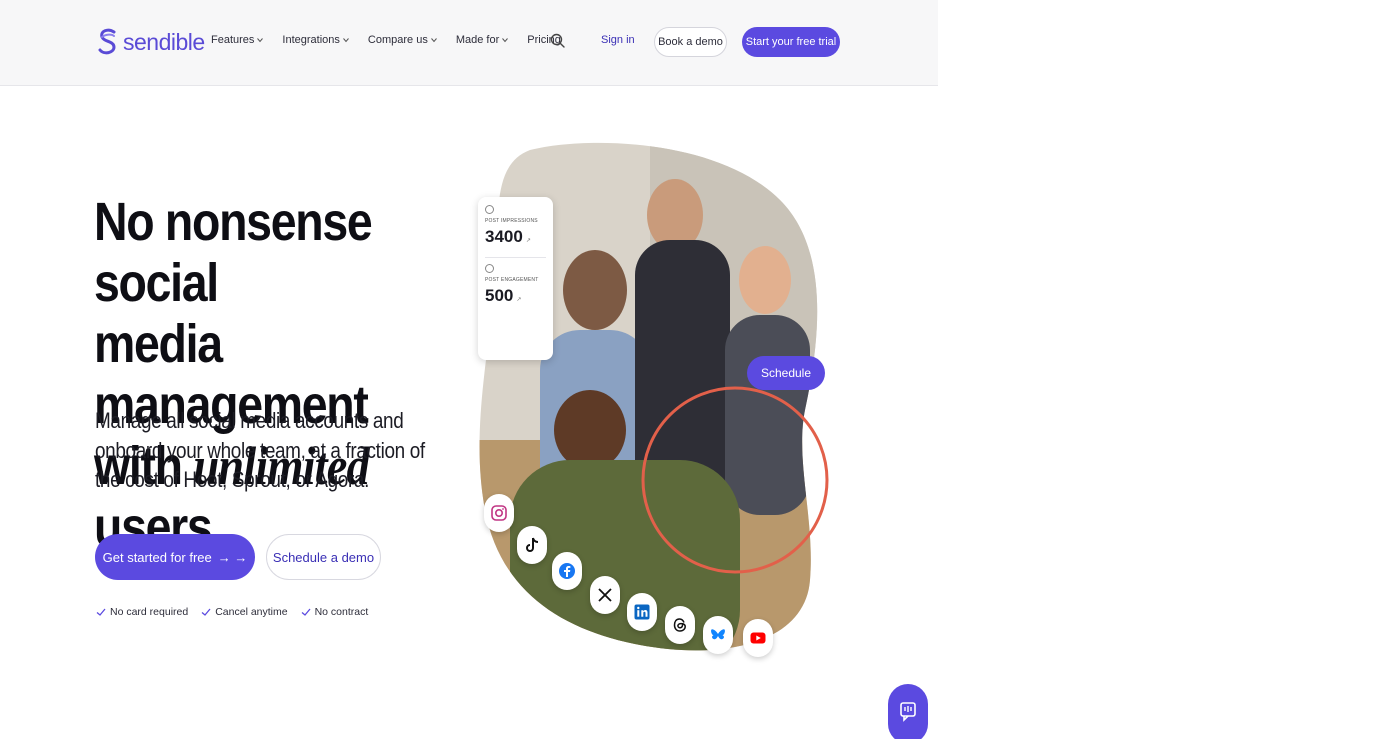 The image size is (1400, 739). Describe the element at coordinates (499, 295) in the screenshot. I see `engagement-number: 500` at that location.